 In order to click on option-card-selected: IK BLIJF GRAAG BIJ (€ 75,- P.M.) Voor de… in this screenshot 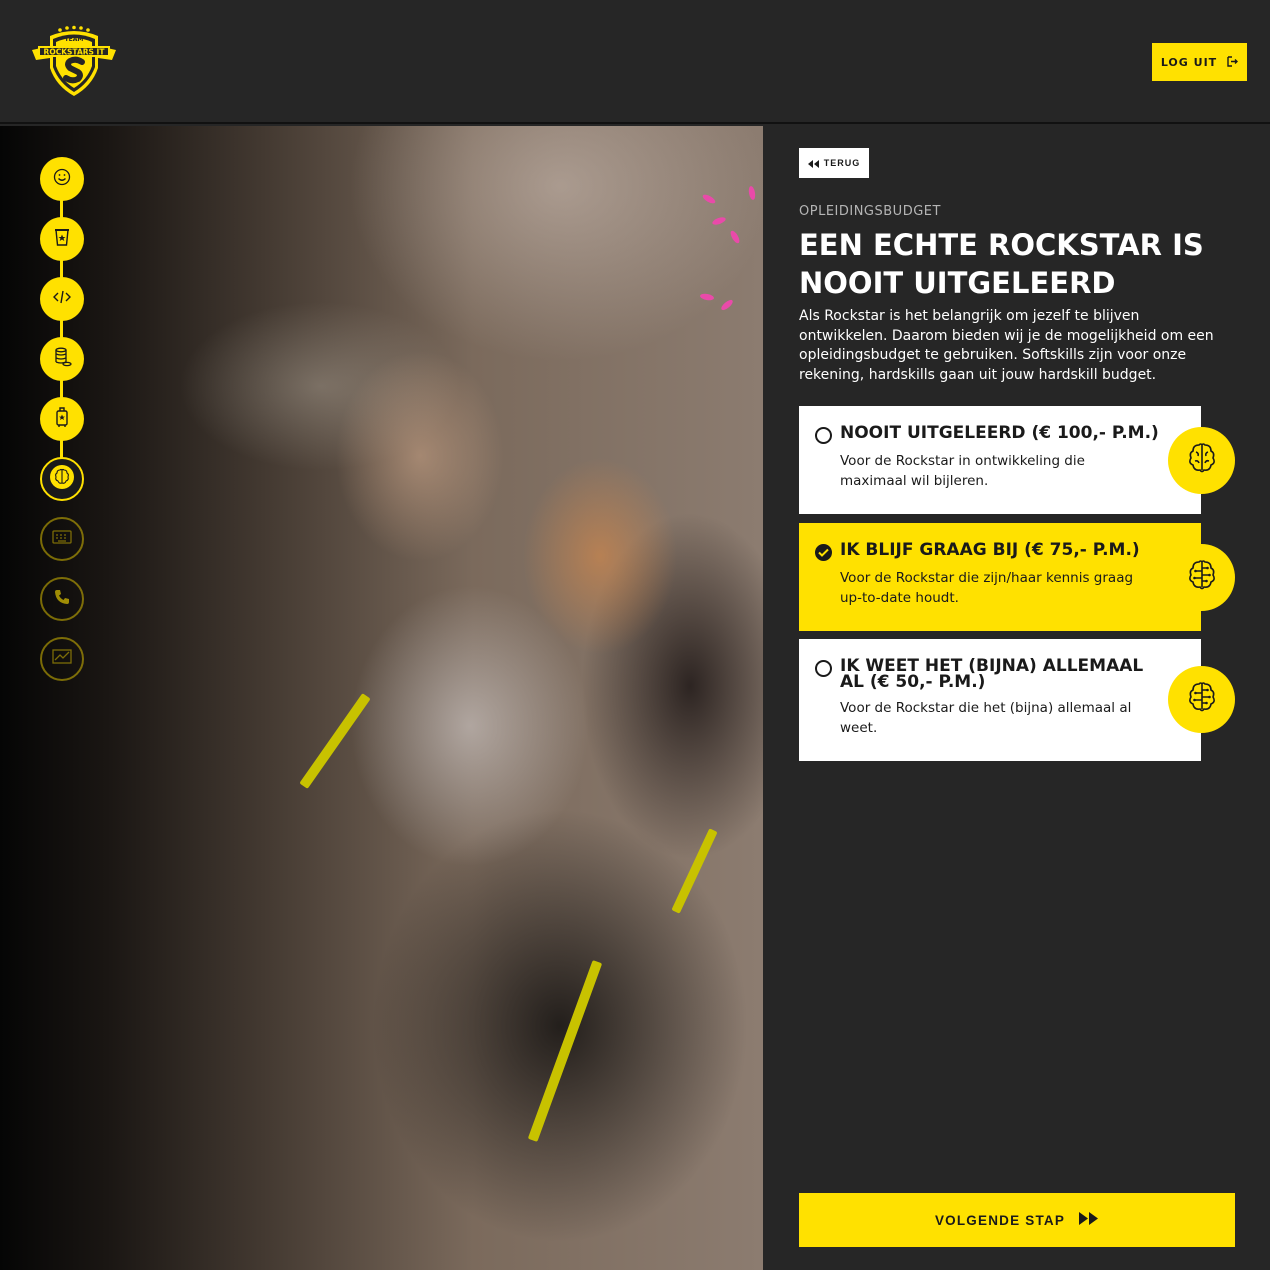, I will do `click(1017, 577)`.